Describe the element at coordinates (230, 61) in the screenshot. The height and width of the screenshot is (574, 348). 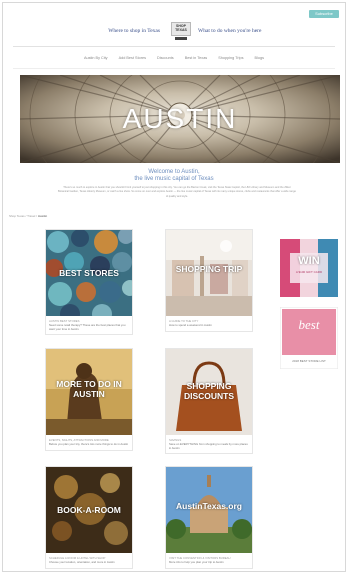
I see `nav-item-shopping-trips: Shopping Trips` at that location.